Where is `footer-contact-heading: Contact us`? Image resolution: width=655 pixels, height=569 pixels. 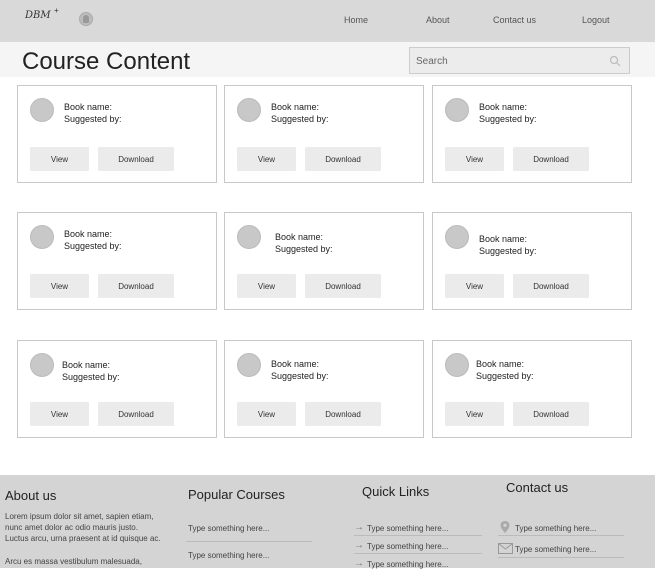 footer-contact-heading: Contact us is located at coordinates (537, 487).